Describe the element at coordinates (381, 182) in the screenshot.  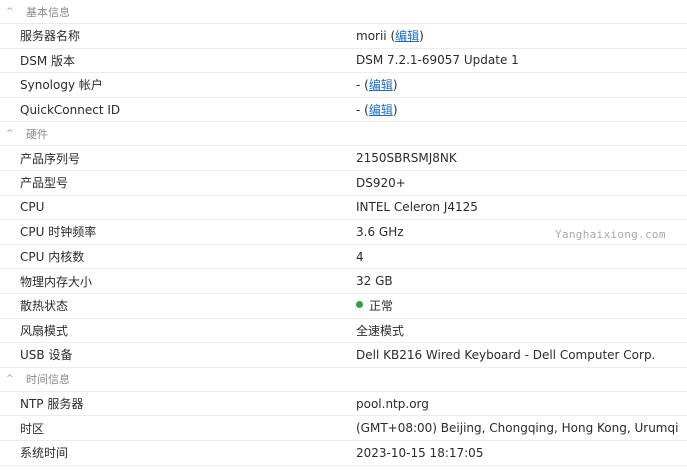
I see `value-model: DS920+` at that location.